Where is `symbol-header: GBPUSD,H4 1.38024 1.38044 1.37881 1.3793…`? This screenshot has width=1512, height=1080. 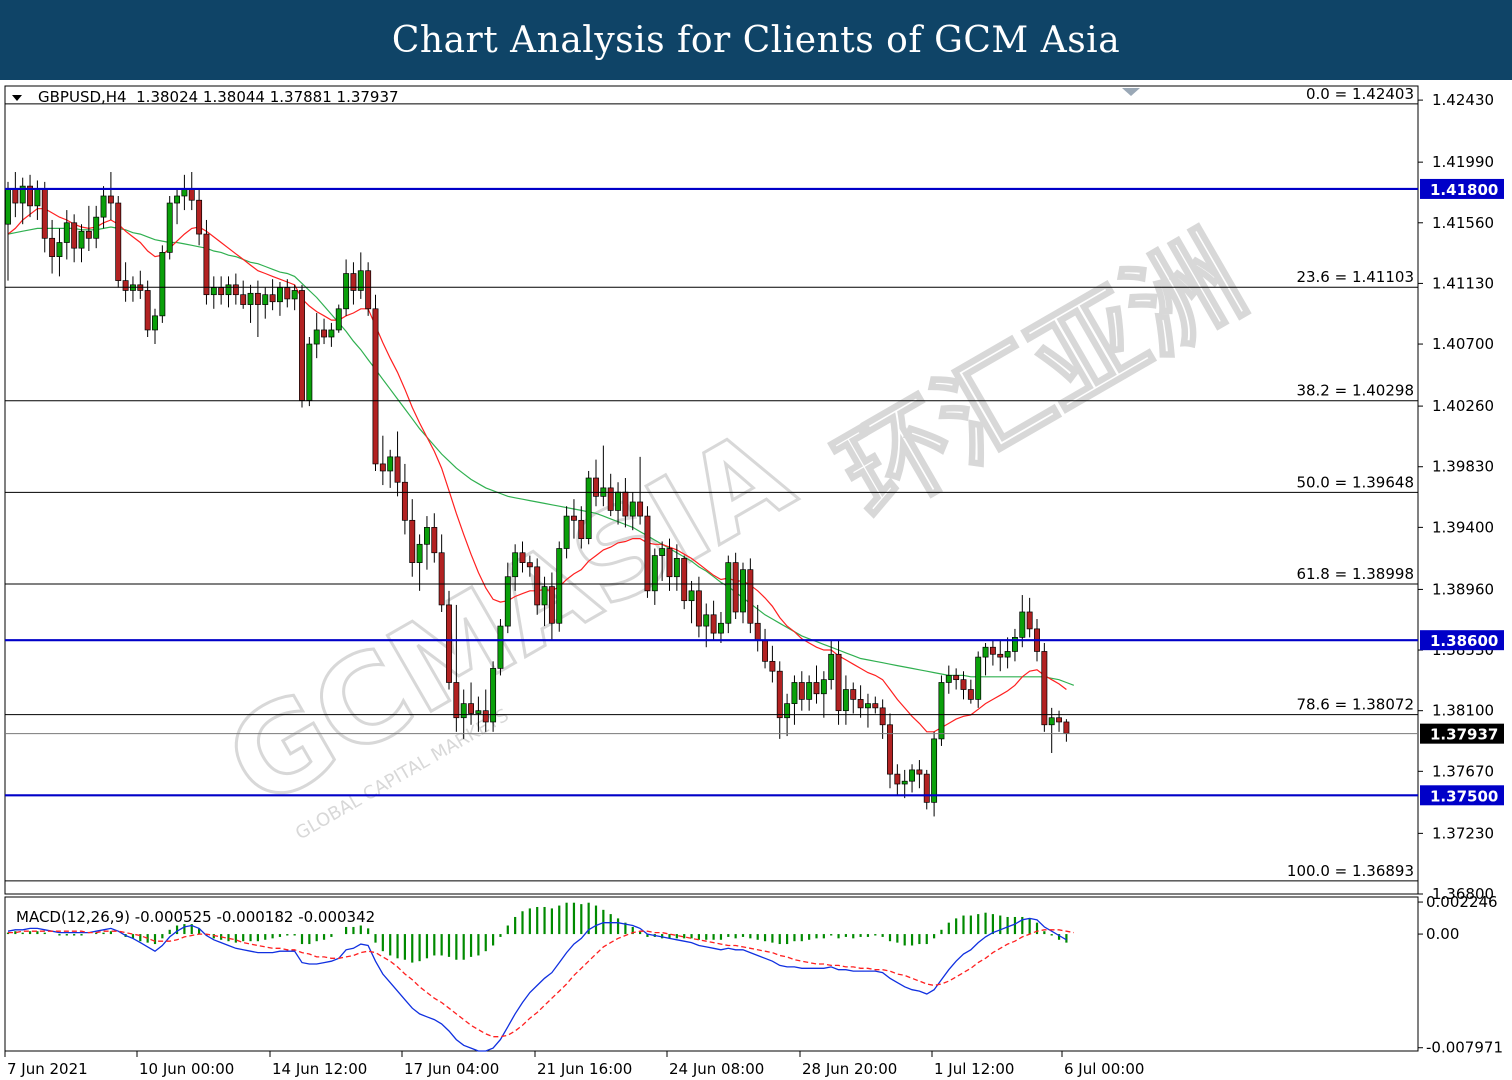
symbol-header: GBPUSD,H4 1.38024 1.38044 1.37881 1.3793… is located at coordinates (218, 97).